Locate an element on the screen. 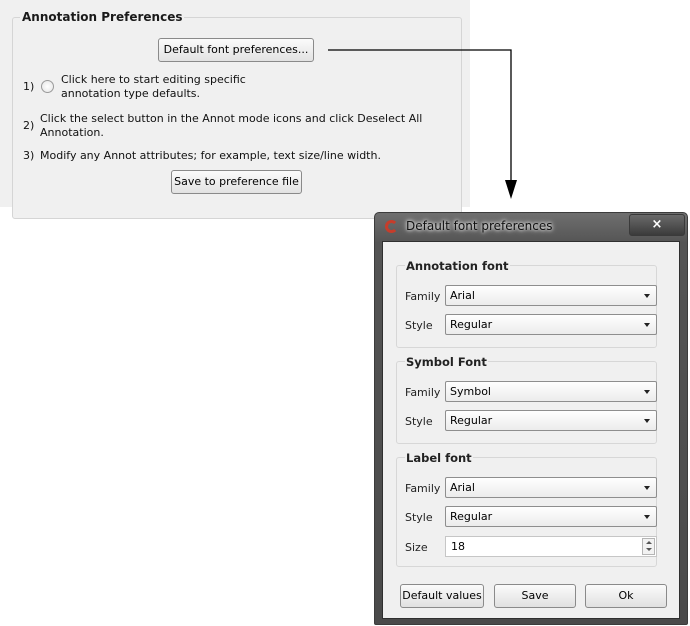 The height and width of the screenshot is (626, 690). symbol-family-select: Symbol is located at coordinates (551, 391).